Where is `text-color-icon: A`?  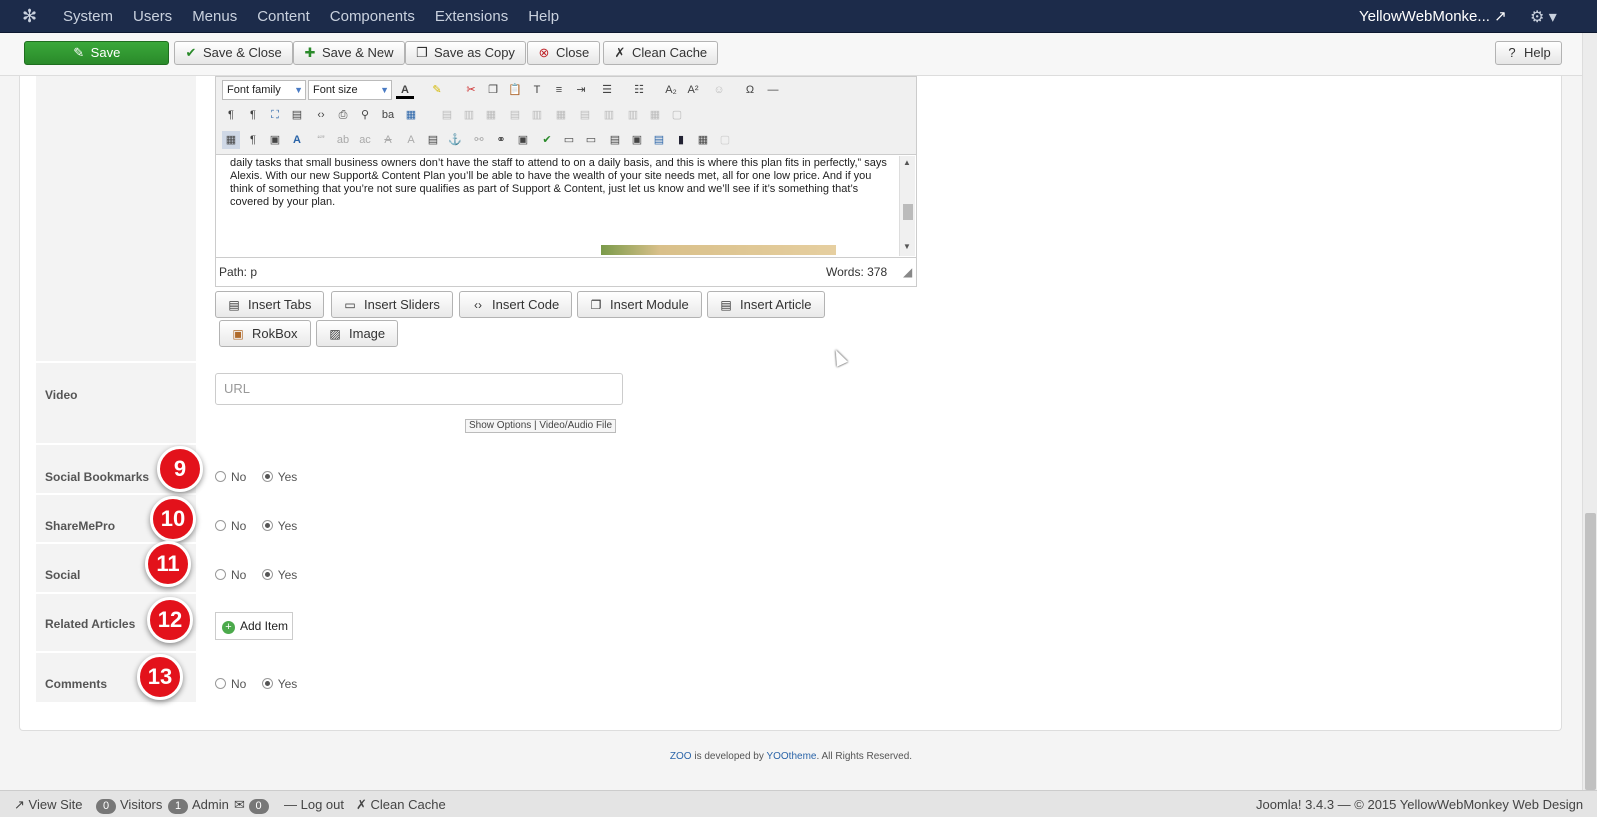
text-color-icon: A is located at coordinates (405, 90).